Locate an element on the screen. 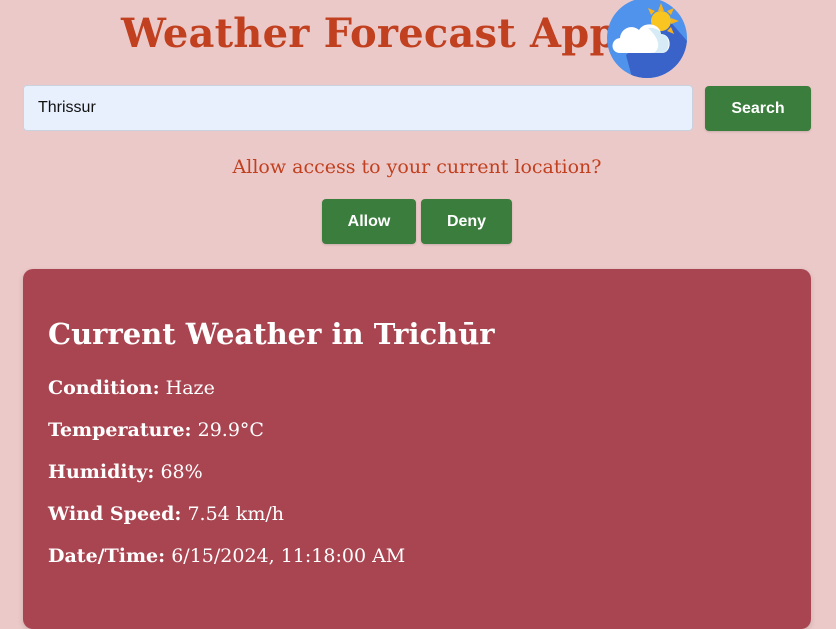  temperature-row: Temperature: 29.9°C is located at coordinates (156, 430).